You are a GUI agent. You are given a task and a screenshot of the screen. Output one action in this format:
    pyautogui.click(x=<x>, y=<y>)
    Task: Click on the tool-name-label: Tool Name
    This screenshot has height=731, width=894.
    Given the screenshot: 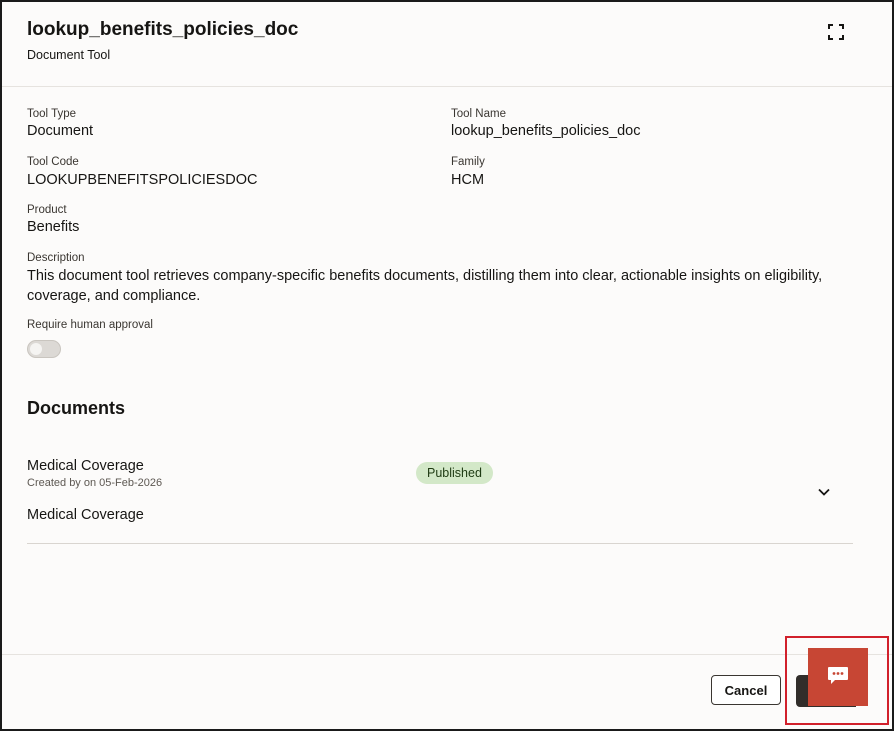 What is the action you would take?
    pyautogui.click(x=478, y=114)
    